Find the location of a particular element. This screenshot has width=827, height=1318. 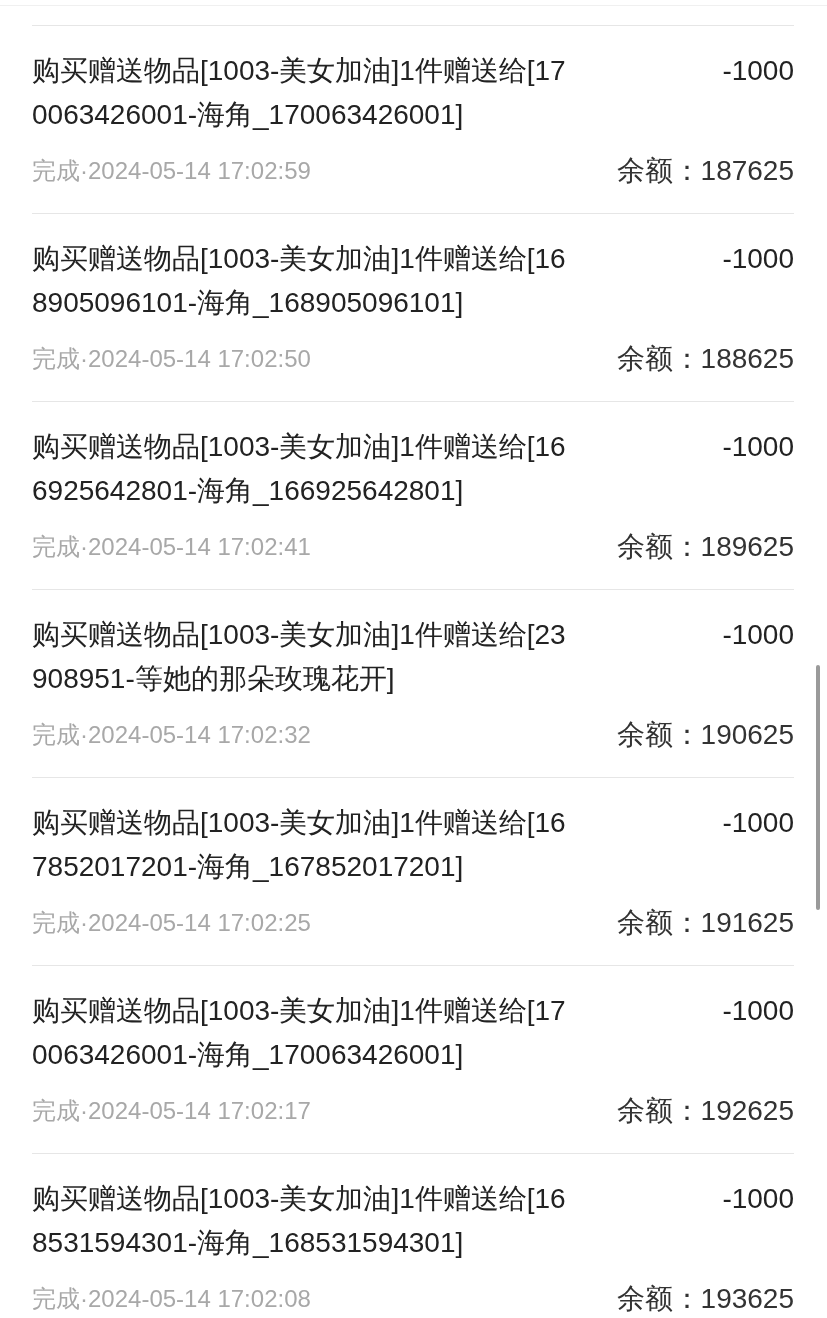

record-title: 购买赠送物品[1003-美女加油]1件赠送给[168905096101-海角_168905096101] is located at coordinates (299, 281).